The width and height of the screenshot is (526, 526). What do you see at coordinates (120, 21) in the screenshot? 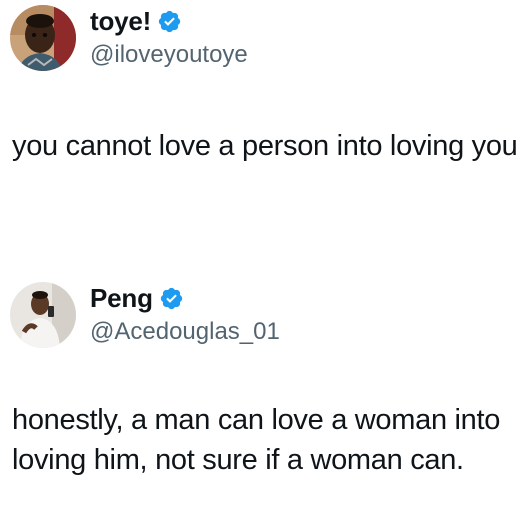
I see `display-name: toye!` at bounding box center [120, 21].